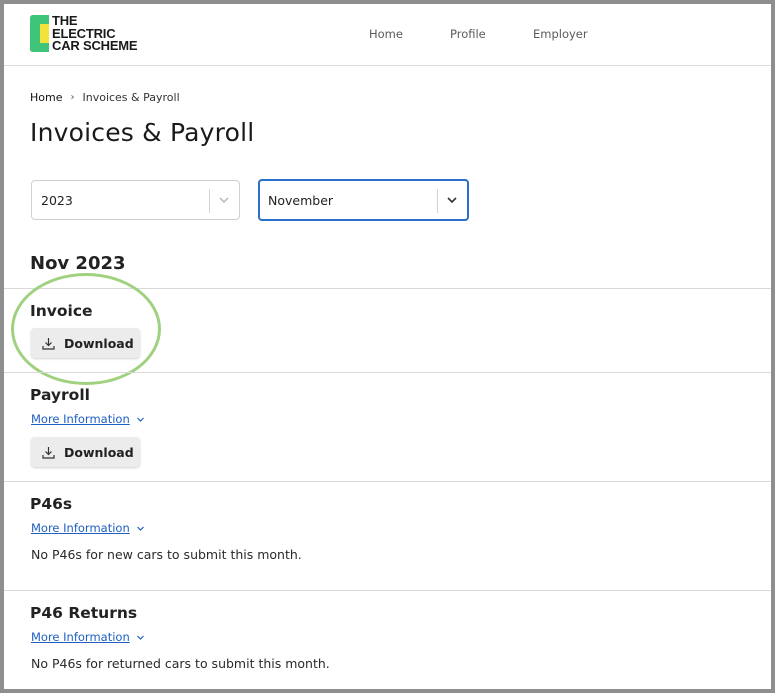 The image size is (775, 693). I want to click on p46-returns-more-info-link: More Information, so click(88, 637).